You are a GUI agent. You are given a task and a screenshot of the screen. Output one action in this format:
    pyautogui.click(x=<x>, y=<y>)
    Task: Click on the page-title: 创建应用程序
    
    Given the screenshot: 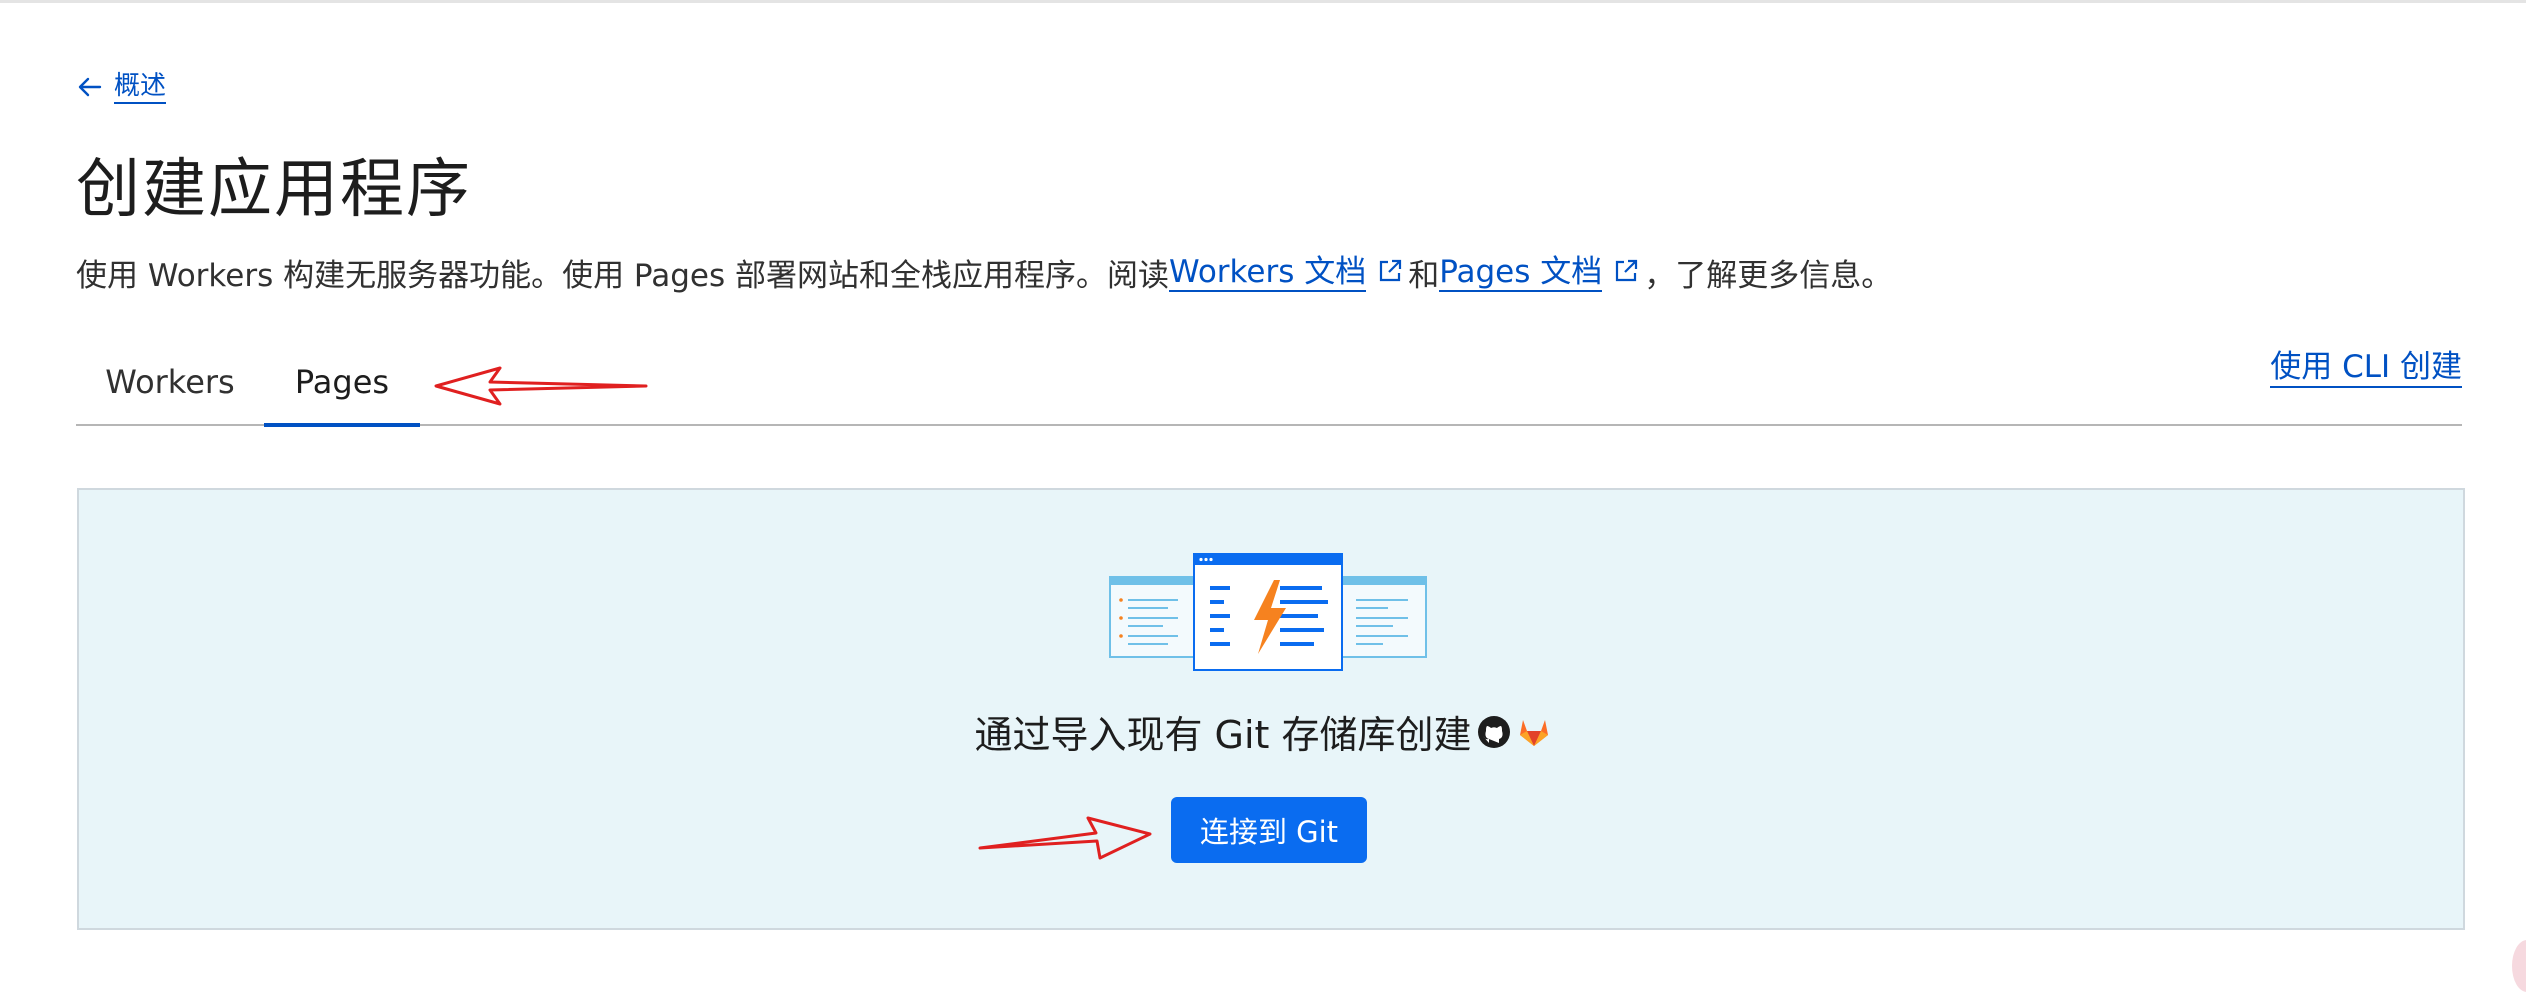 What is the action you would take?
    pyautogui.click(x=274, y=190)
    